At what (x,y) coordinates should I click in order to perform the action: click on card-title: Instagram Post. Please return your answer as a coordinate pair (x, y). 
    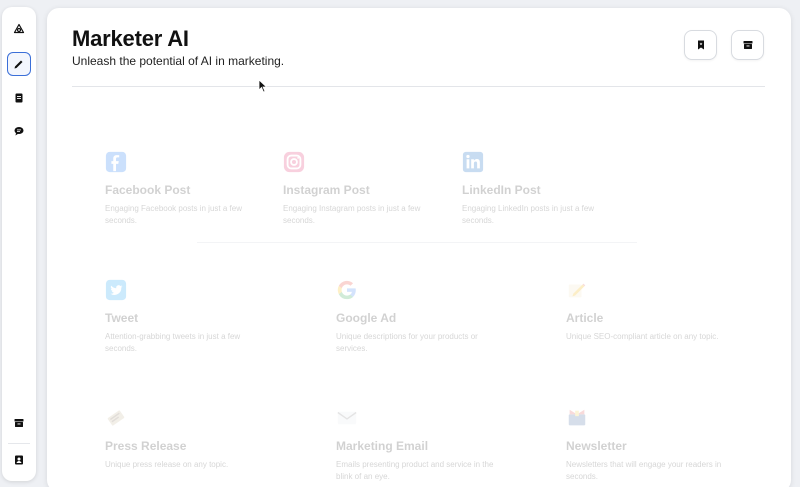
    Looking at the image, I should click on (326, 190).